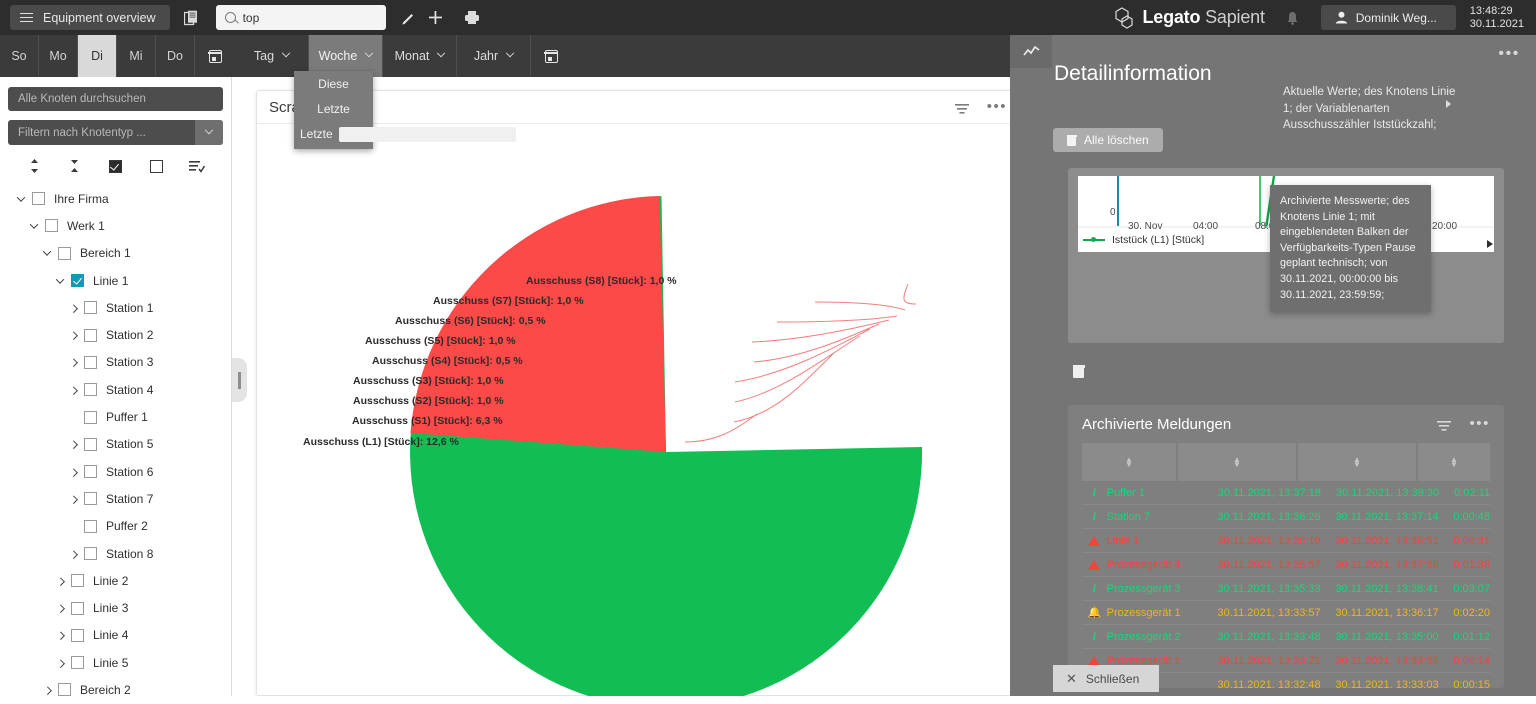 Image resolution: width=1536 pixels, height=704 pixels. Describe the element at coordinates (115, 99) in the screenshot. I see `node-search-input: Alle Knoten durchsuchen` at that location.